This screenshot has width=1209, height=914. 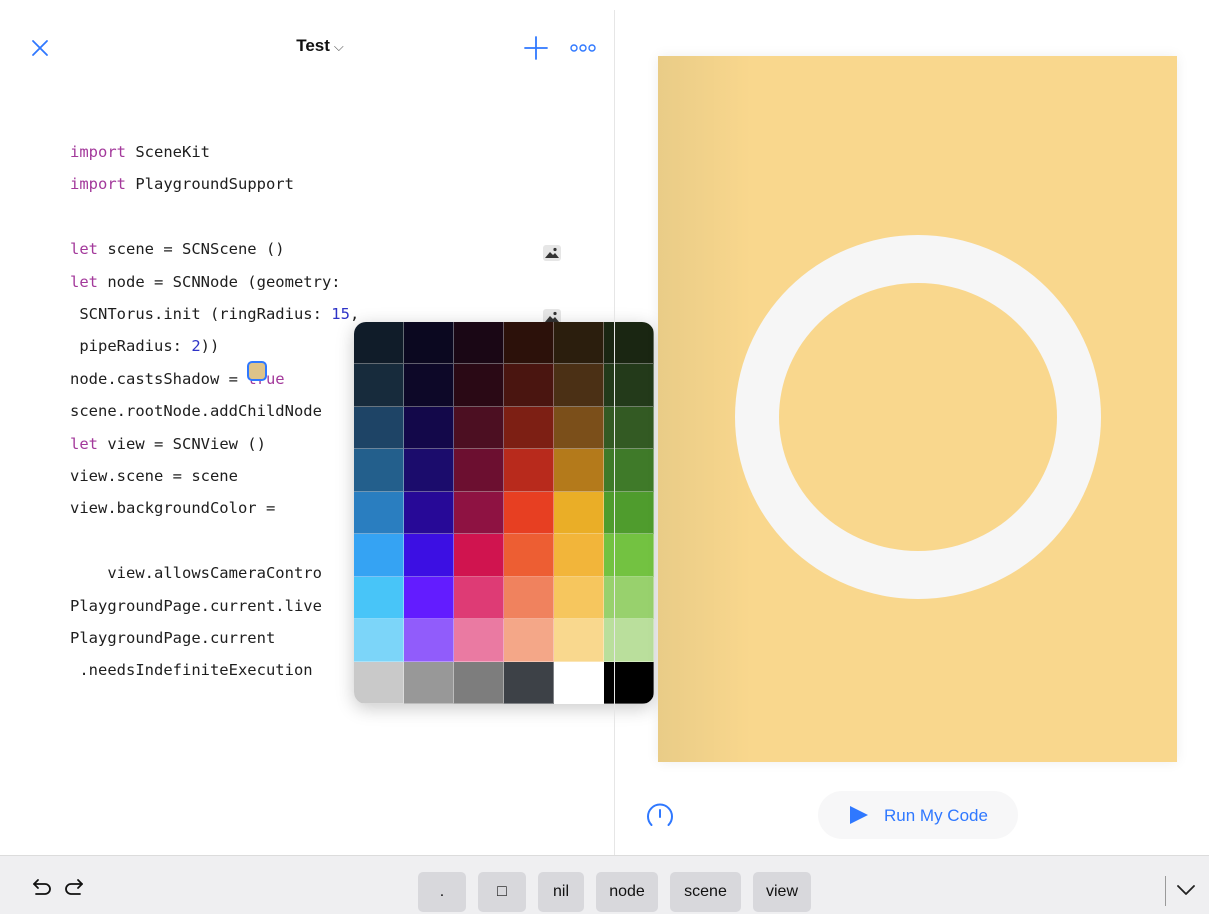 I want to click on undo-button, so click(x=42, y=889).